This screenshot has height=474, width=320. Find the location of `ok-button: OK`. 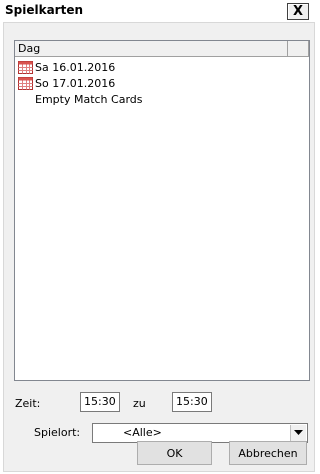

ok-button: OK is located at coordinates (174, 453).